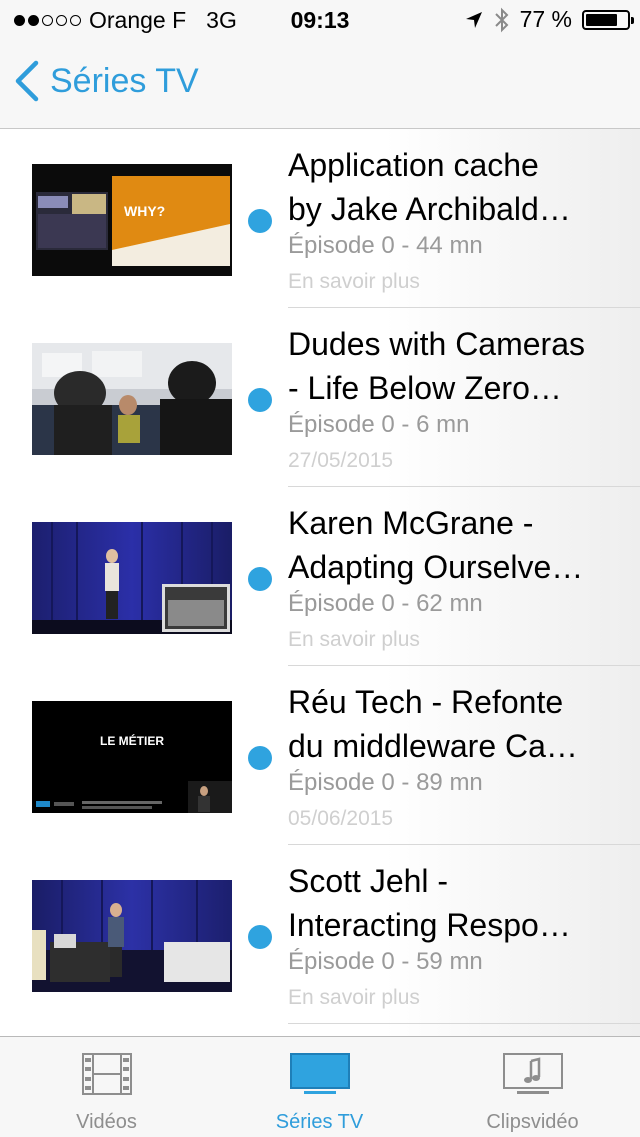 Image resolution: width=640 pixels, height=1137 pixels. I want to click on episode-meta: Épisode 0 - 62 mn, so click(385, 603).